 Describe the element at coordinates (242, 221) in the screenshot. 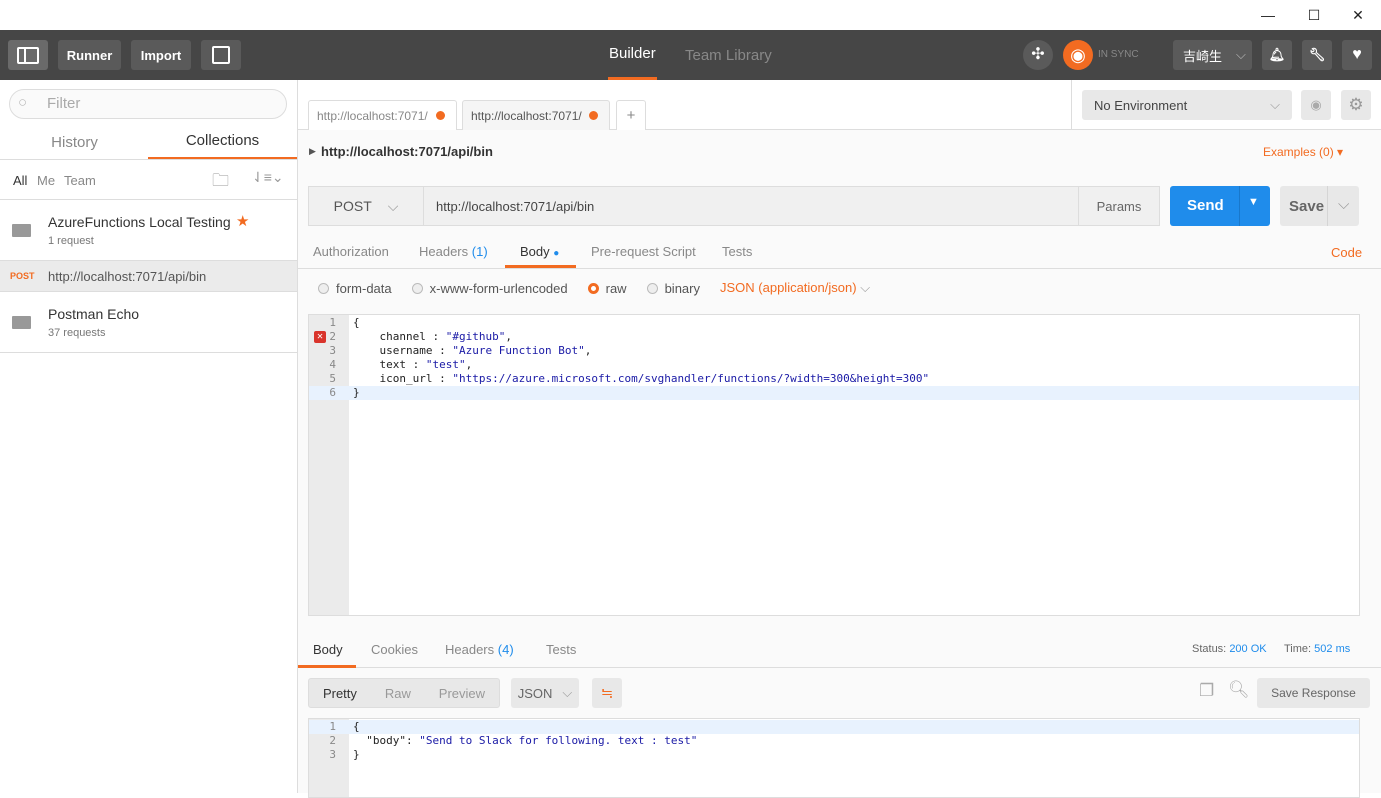

I see `star-icon: ★` at that location.